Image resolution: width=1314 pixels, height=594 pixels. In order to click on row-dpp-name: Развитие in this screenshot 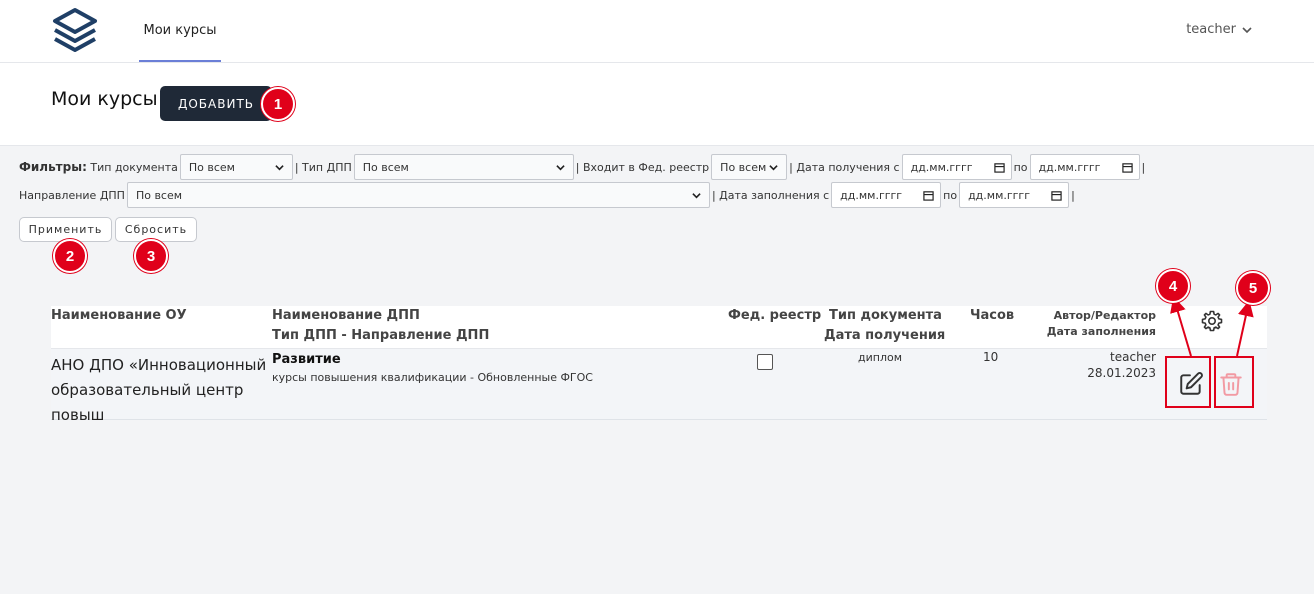, I will do `click(306, 359)`.